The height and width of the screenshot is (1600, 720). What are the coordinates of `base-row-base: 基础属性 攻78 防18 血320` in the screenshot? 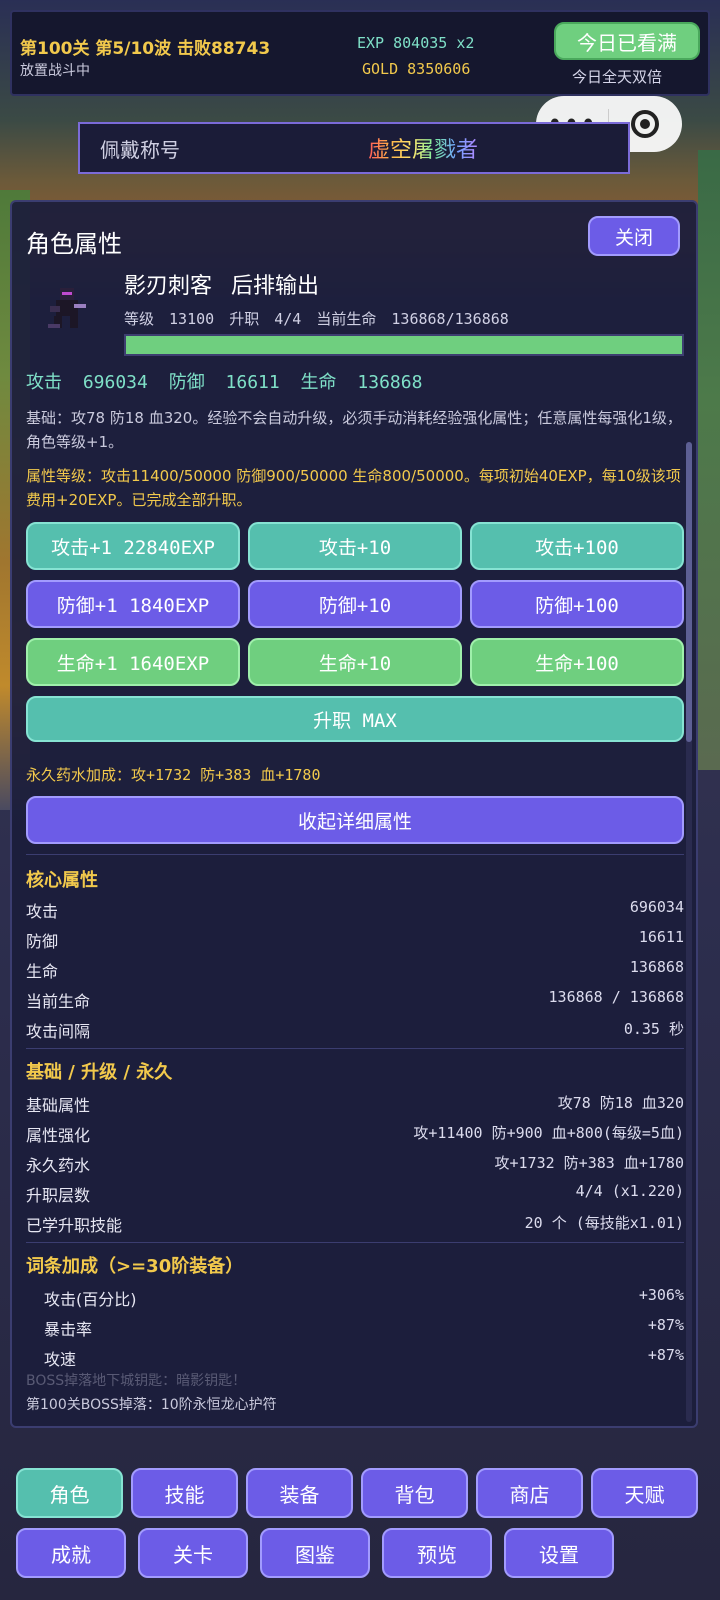 It's located at (355, 1104).